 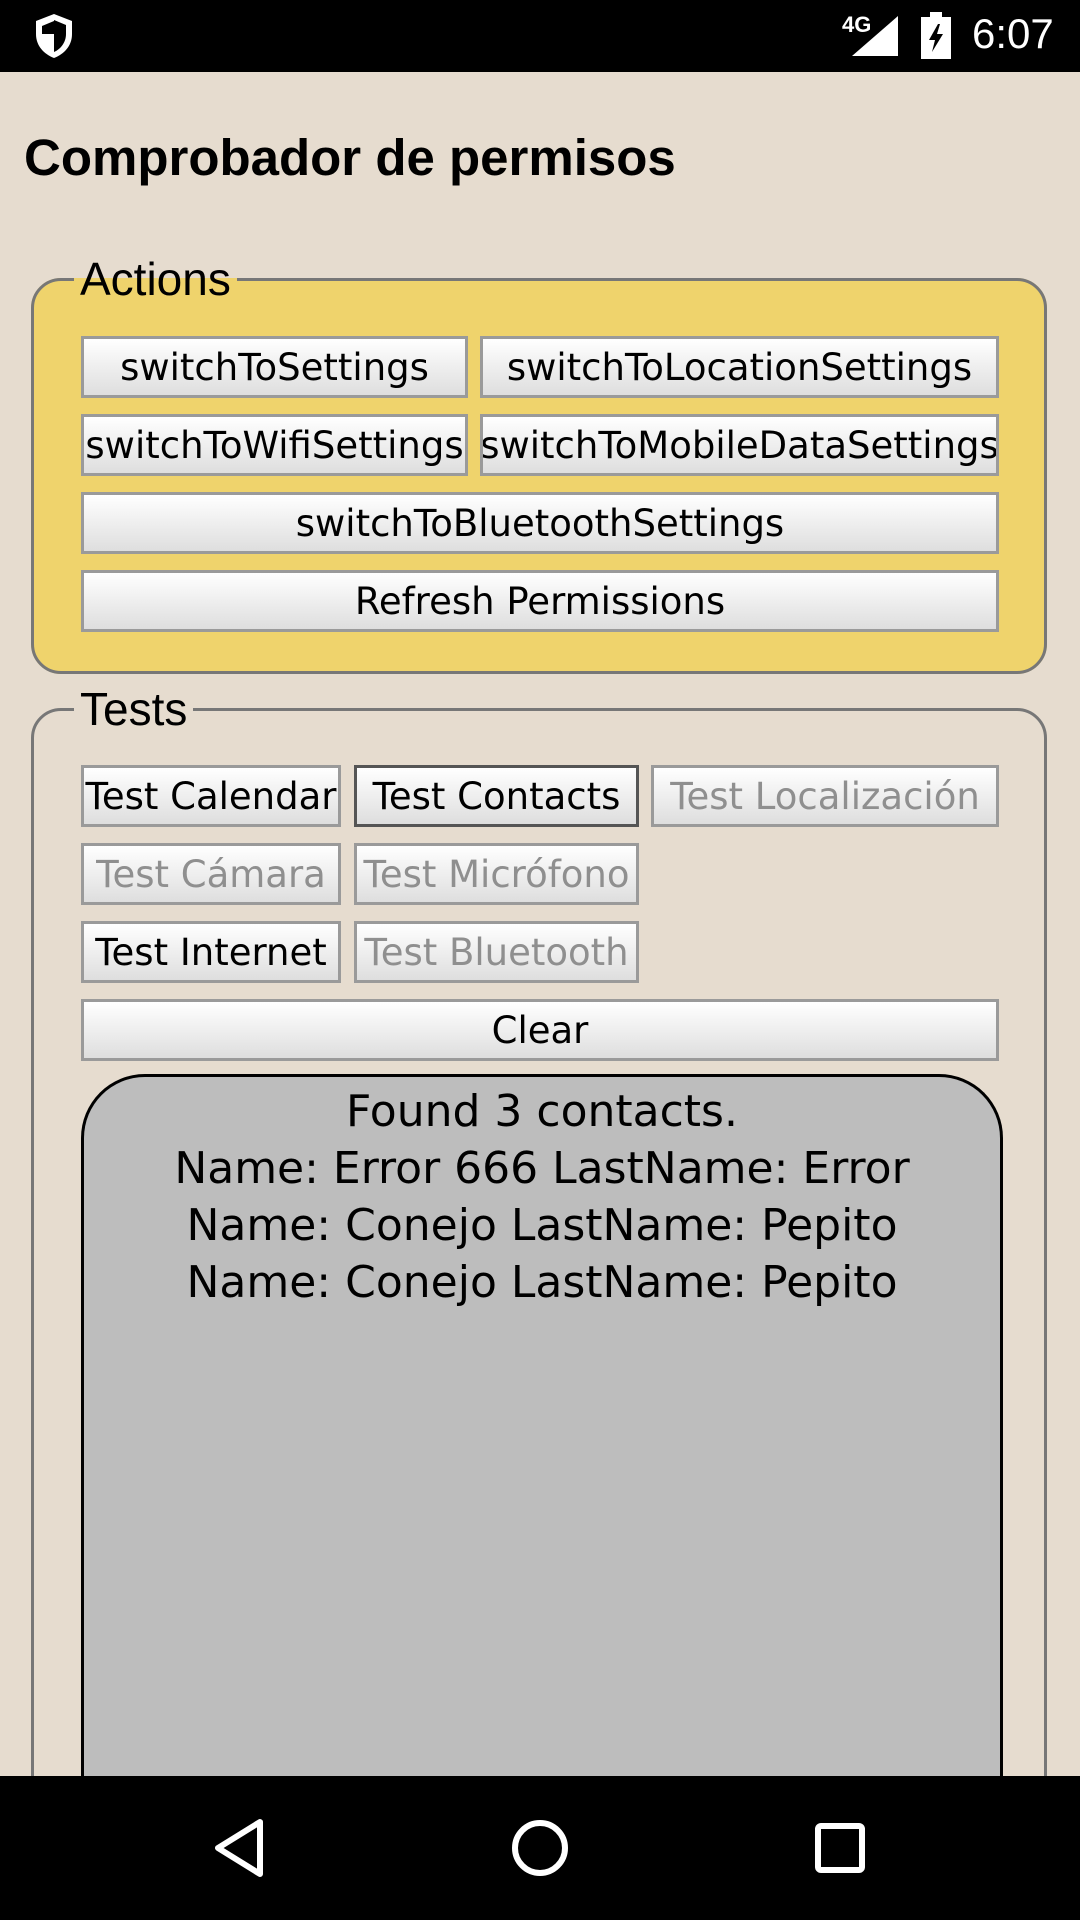 I want to click on result-line: Name: Error 666 LastName: Error, so click(x=542, y=1168).